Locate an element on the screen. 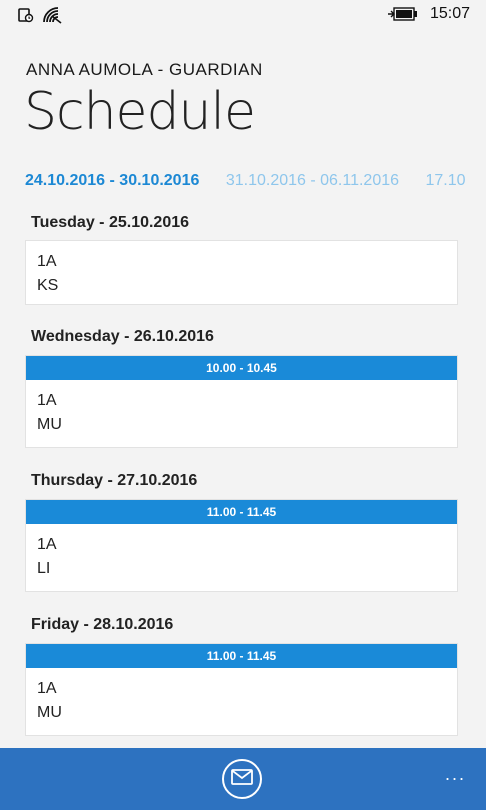 This screenshot has width=486, height=810. lesson-subject: KS is located at coordinates (48, 285).